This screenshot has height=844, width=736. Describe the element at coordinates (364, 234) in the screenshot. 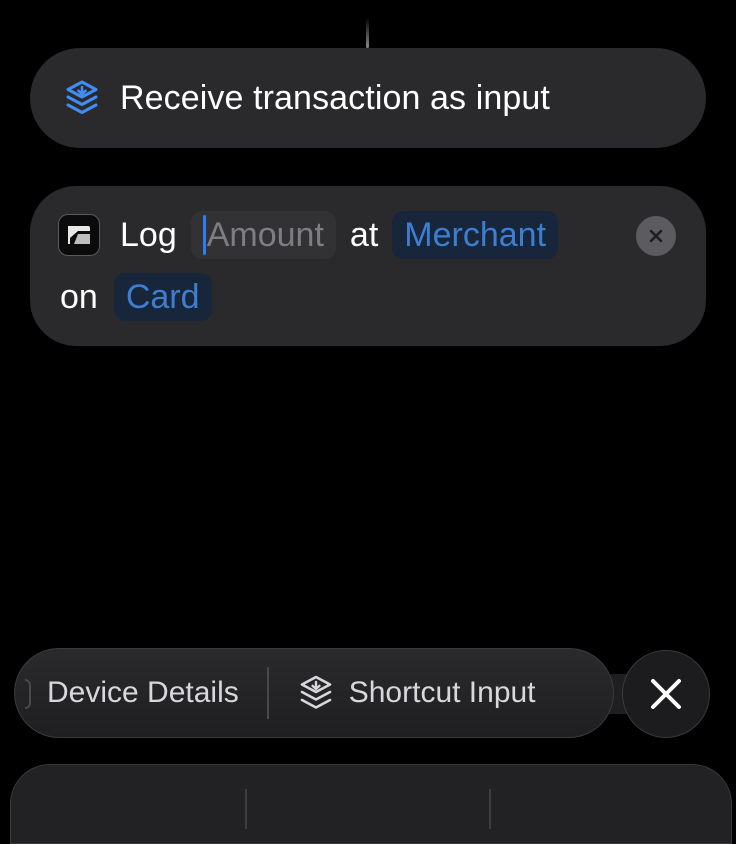

I see `at-word: at` at that location.